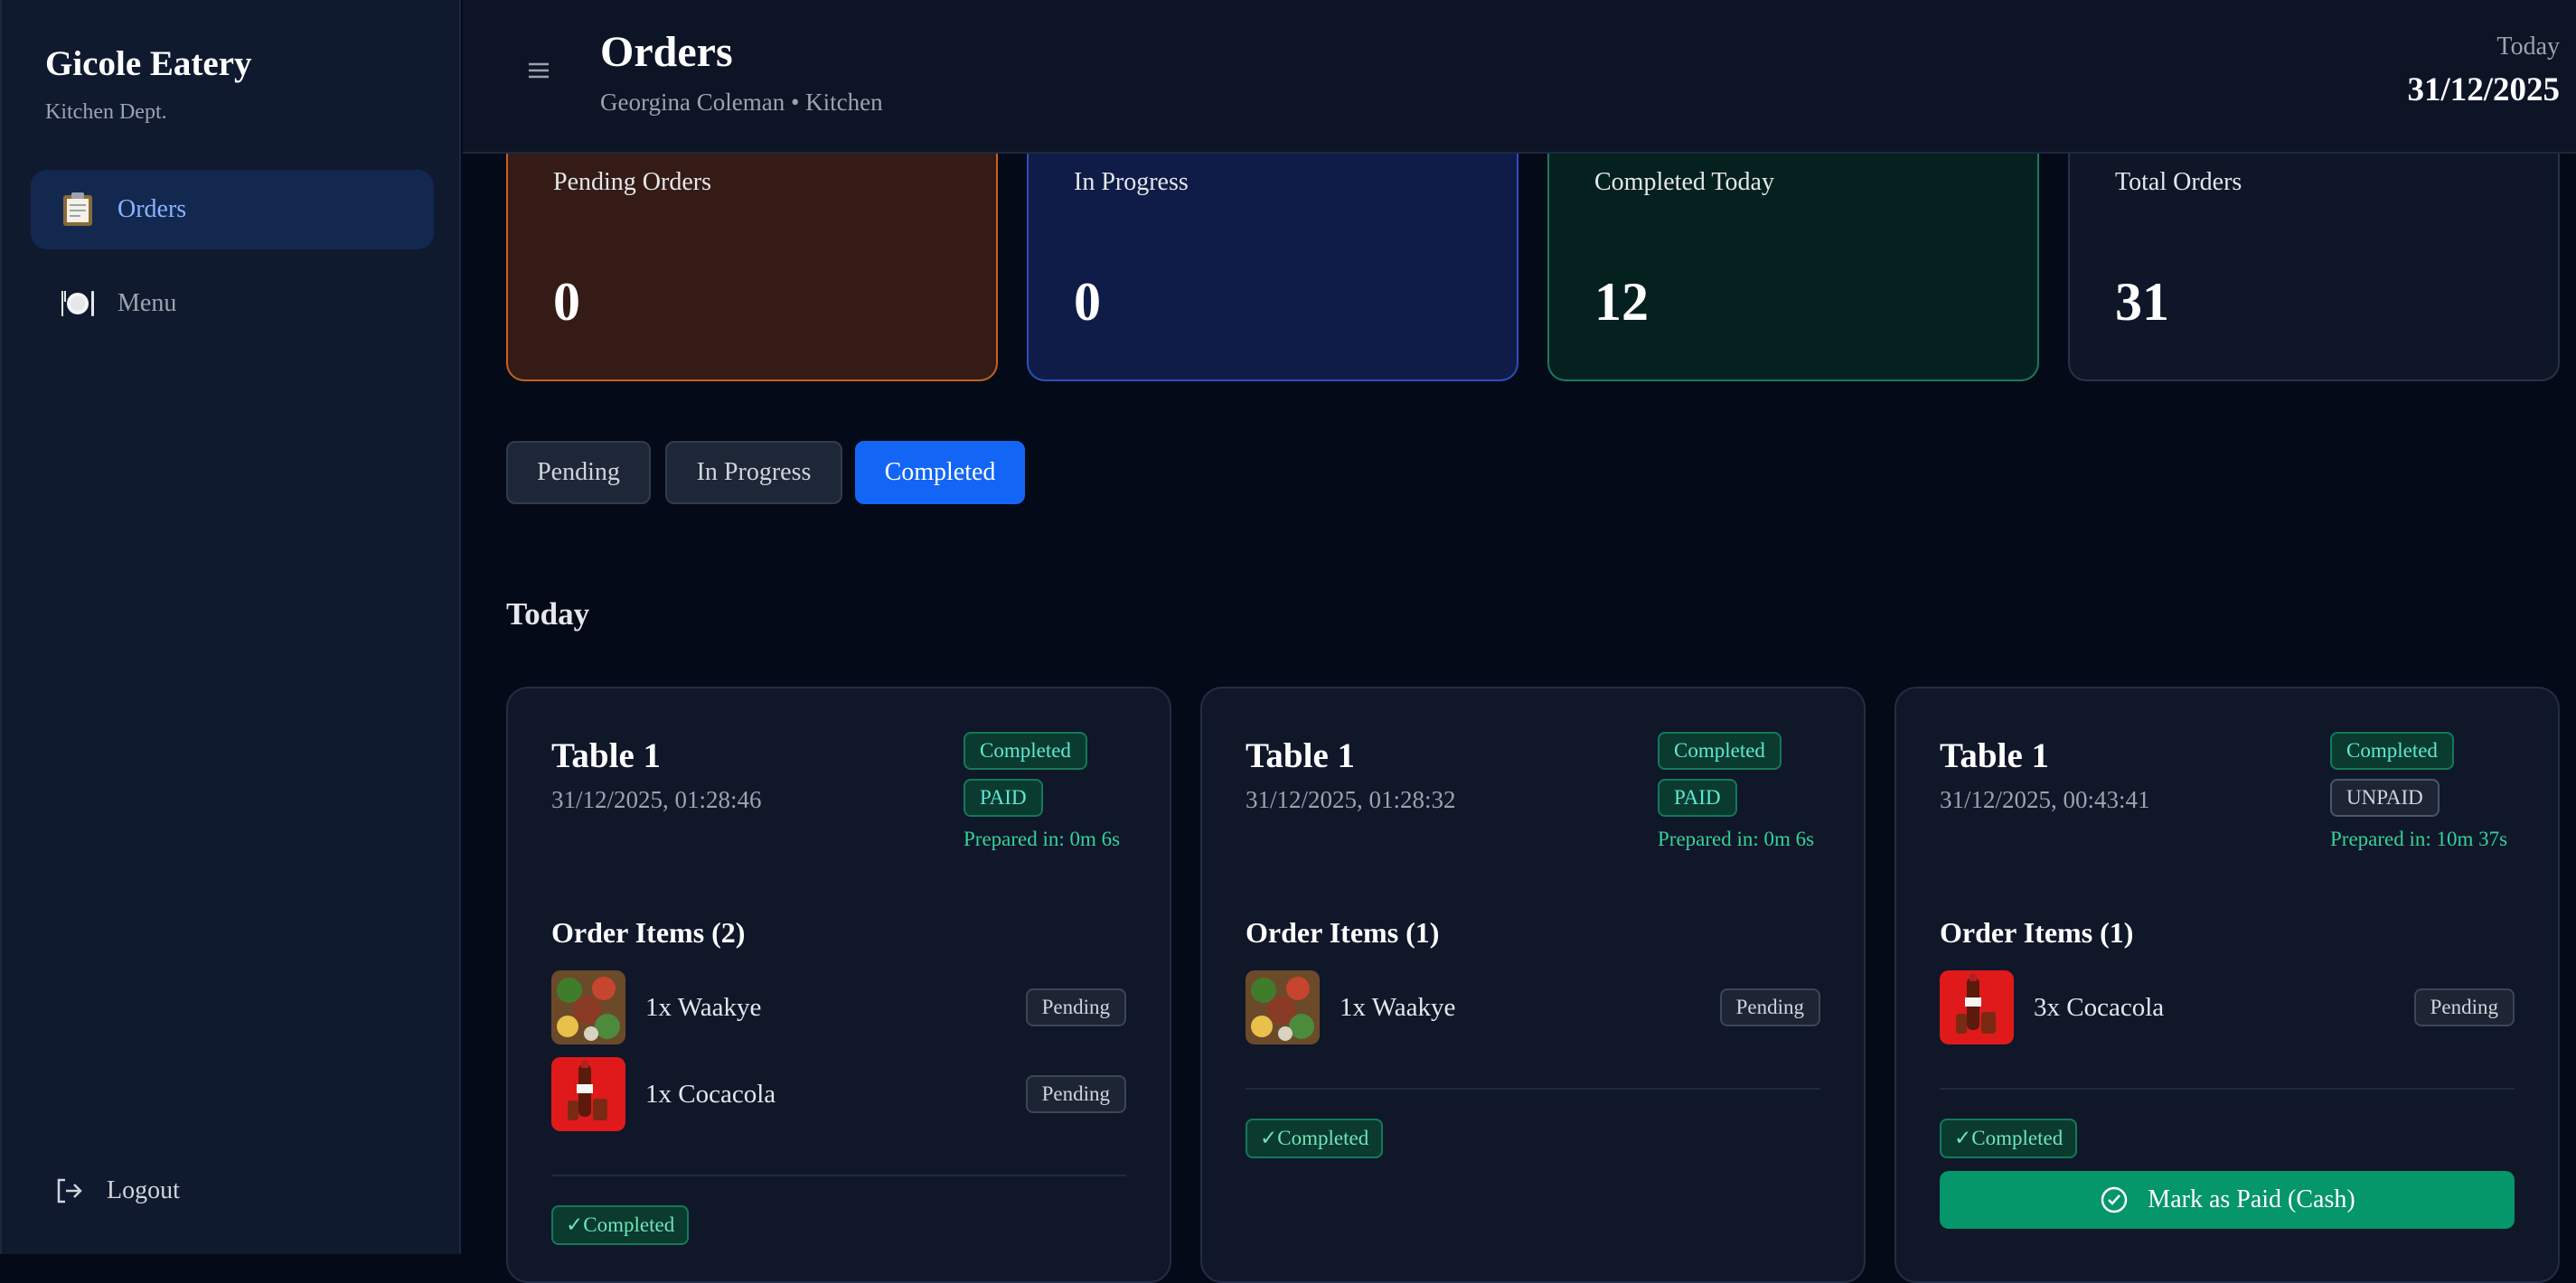 This screenshot has width=2576, height=1283. I want to click on stat-label: Pending Orders, so click(632, 182).